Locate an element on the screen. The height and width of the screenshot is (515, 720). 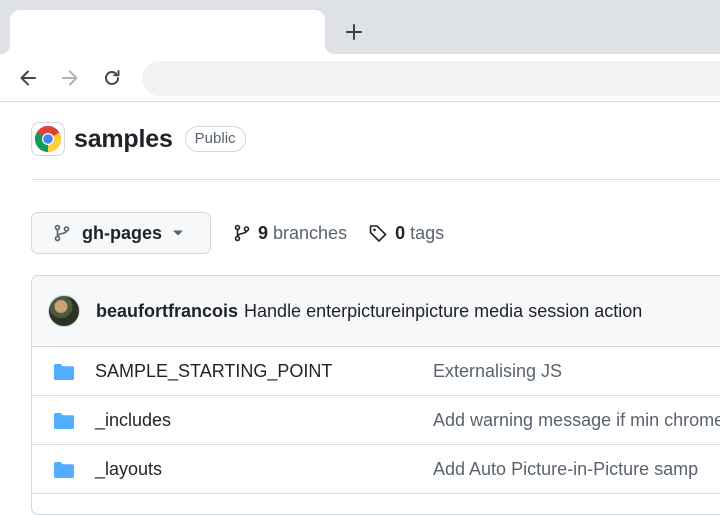
tags-label: tags is located at coordinates (427, 232).